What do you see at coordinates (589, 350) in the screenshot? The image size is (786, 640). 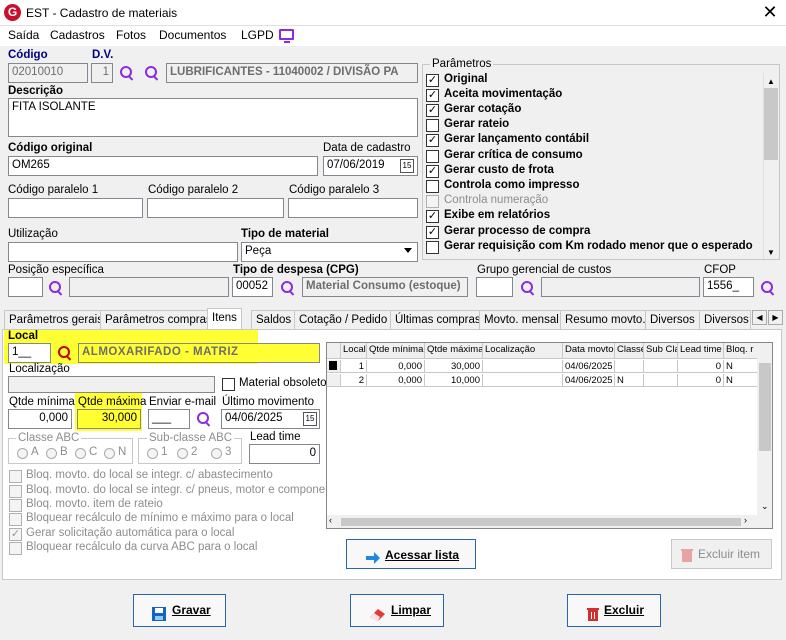 I see `grid-col-data-movto: Data movto` at bounding box center [589, 350].